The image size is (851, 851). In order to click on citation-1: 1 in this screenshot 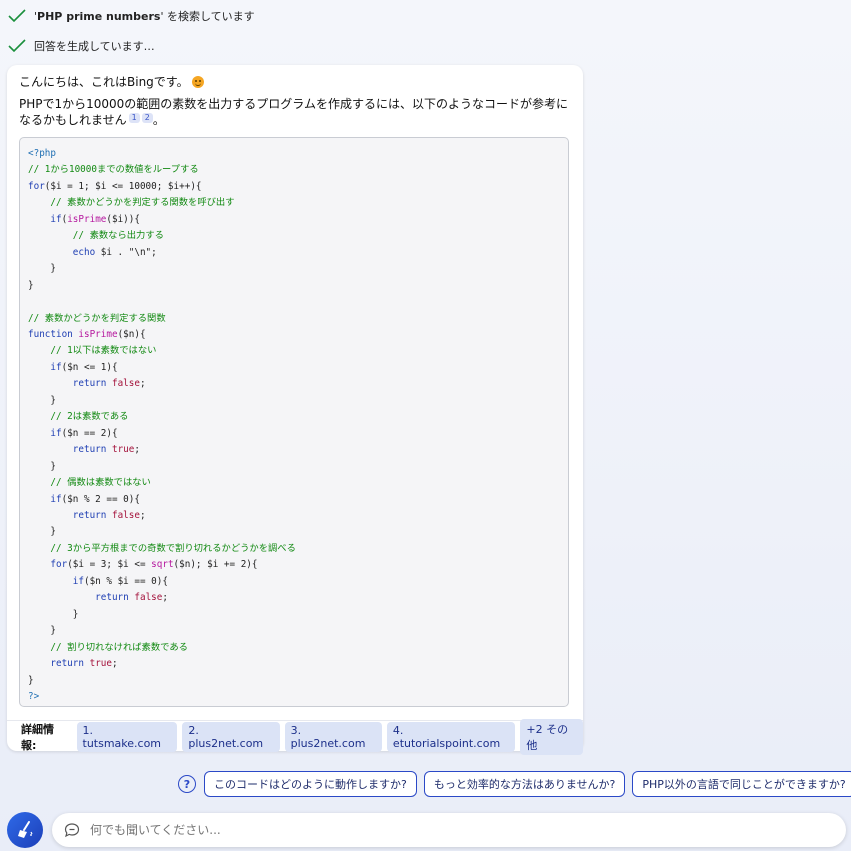, I will do `click(134, 118)`.